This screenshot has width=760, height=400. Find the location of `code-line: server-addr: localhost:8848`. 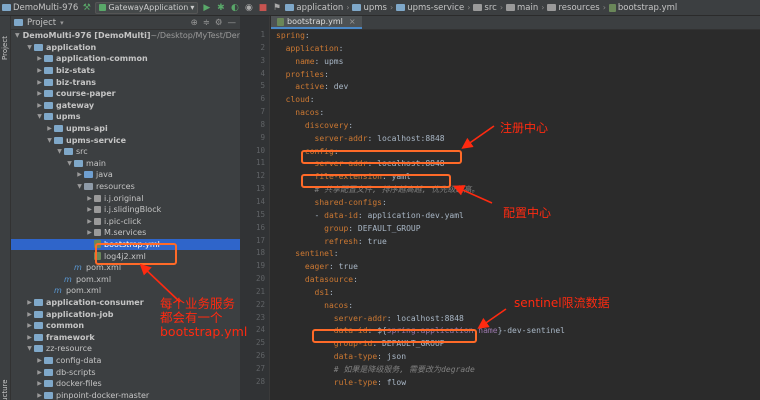

code-line: server-addr: localhost:8848 is located at coordinates (518, 319).